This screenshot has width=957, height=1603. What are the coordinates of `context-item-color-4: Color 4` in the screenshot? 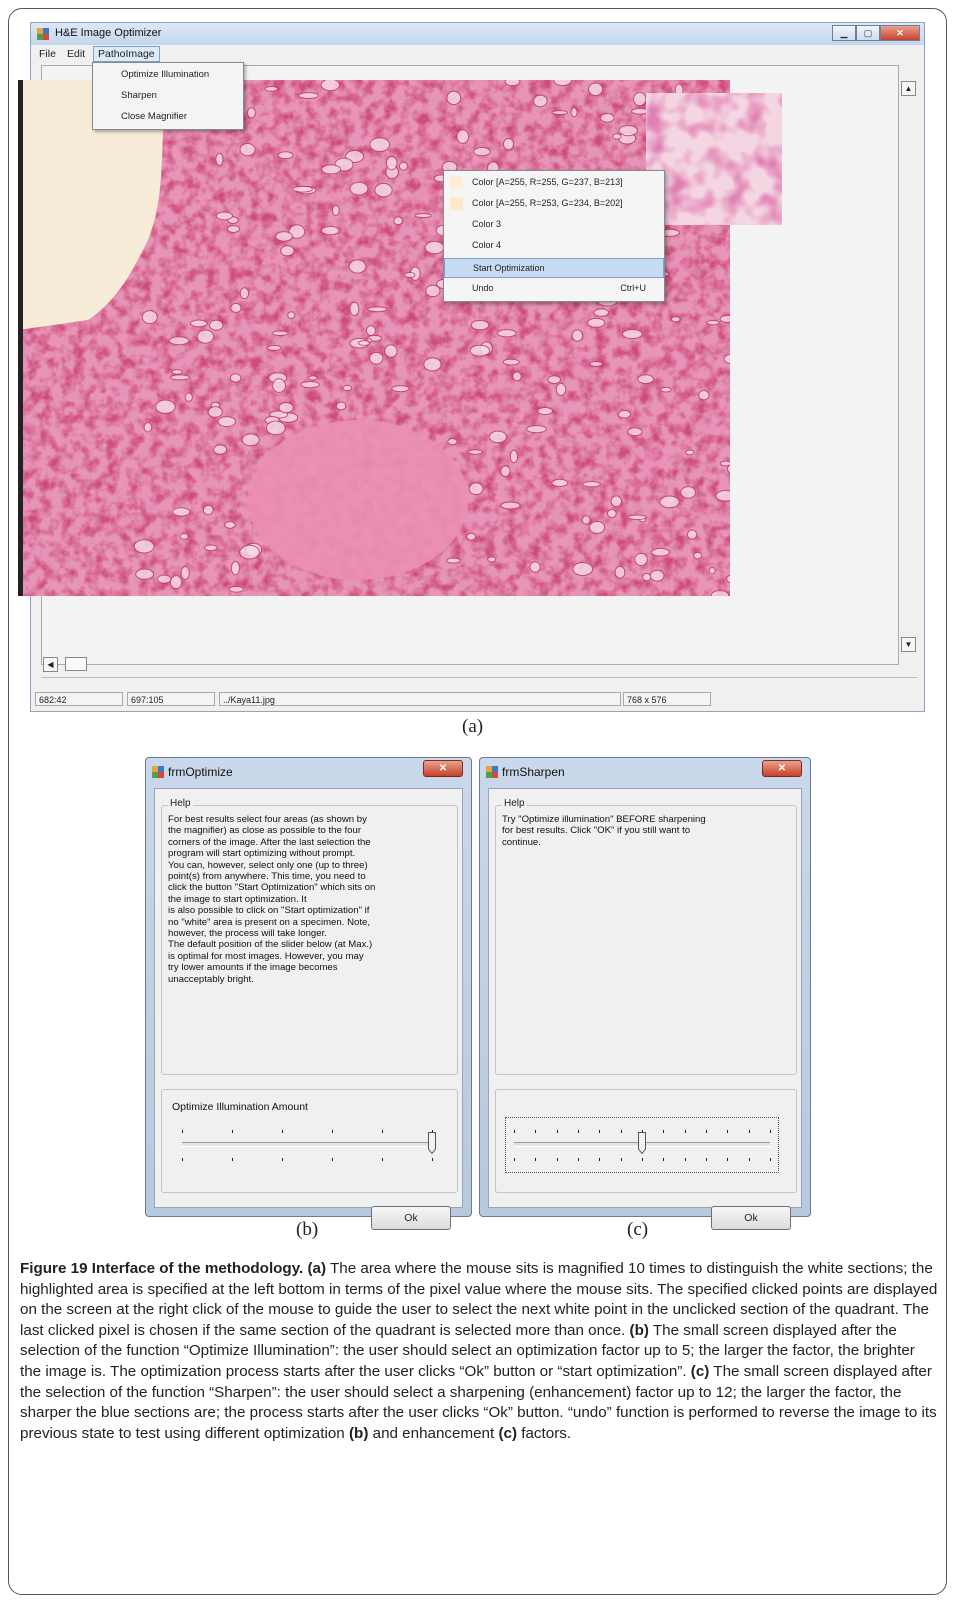 It's located at (554, 246).